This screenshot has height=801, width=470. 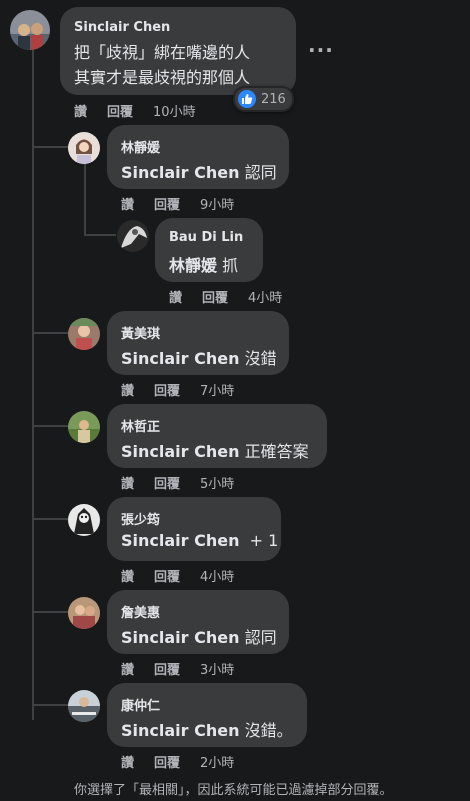 What do you see at coordinates (217, 763) in the screenshot?
I see `timestamp: 2小時` at bounding box center [217, 763].